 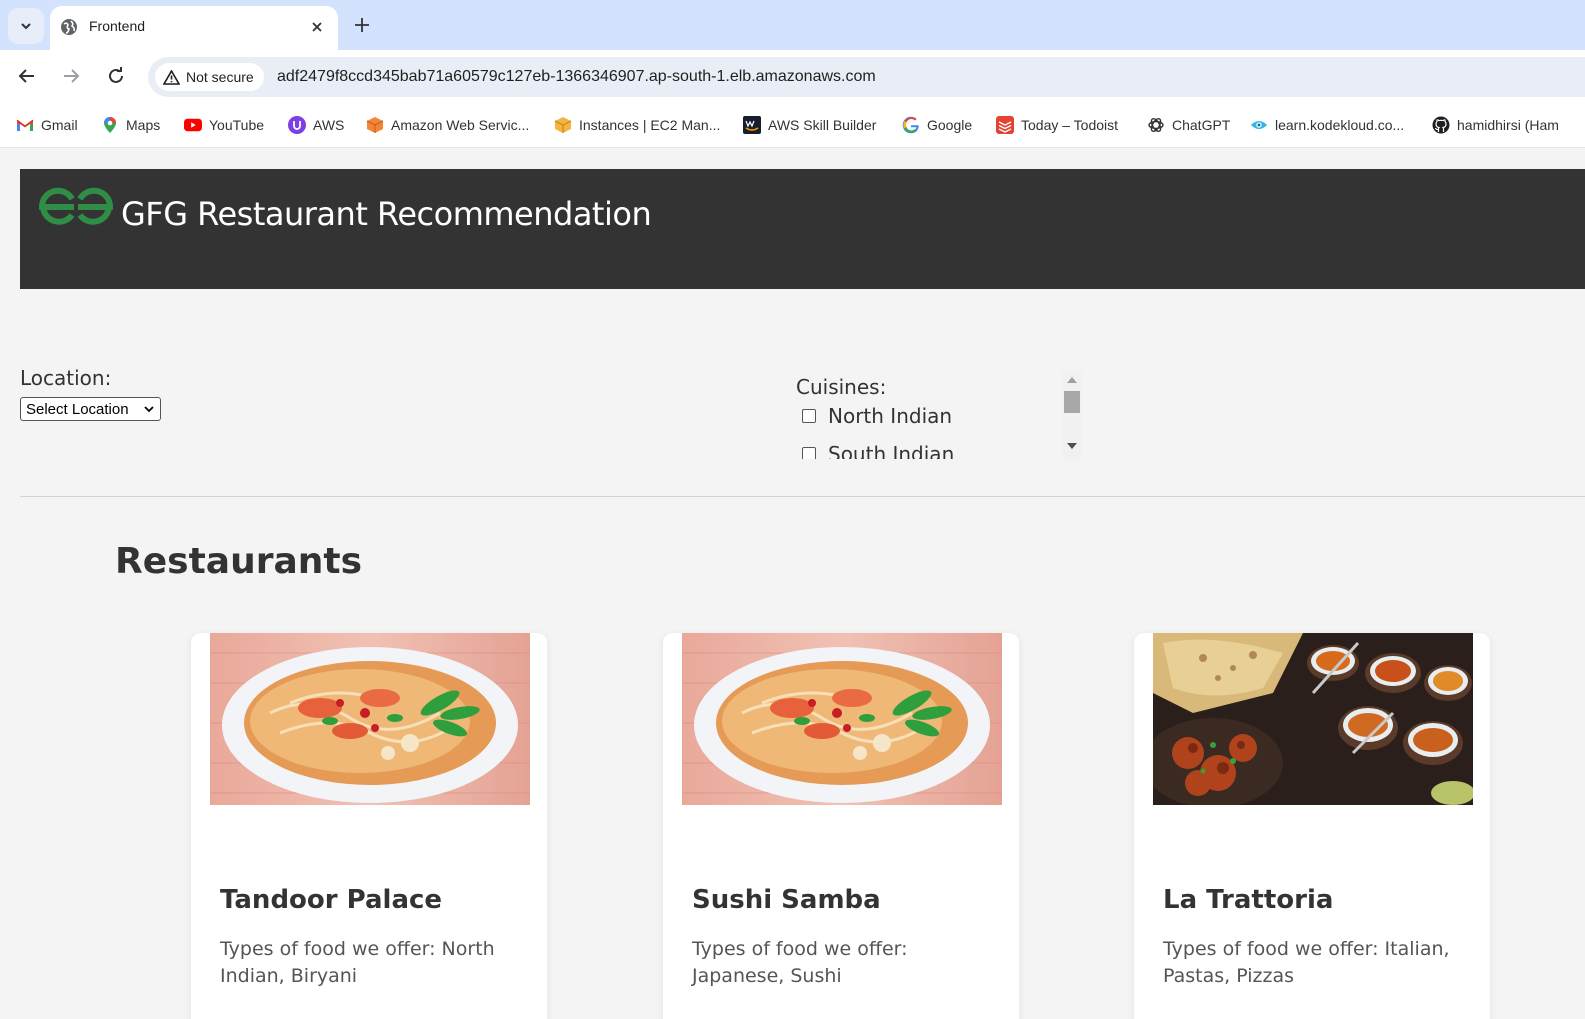 What do you see at coordinates (194, 28) in the screenshot?
I see `browser-tab: Frontend` at bounding box center [194, 28].